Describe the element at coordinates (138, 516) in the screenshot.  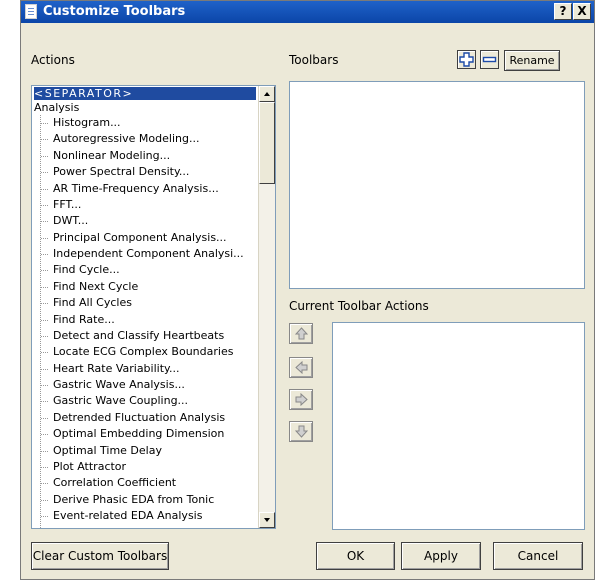
I see `list-item: Event-related EDA Analysis` at that location.